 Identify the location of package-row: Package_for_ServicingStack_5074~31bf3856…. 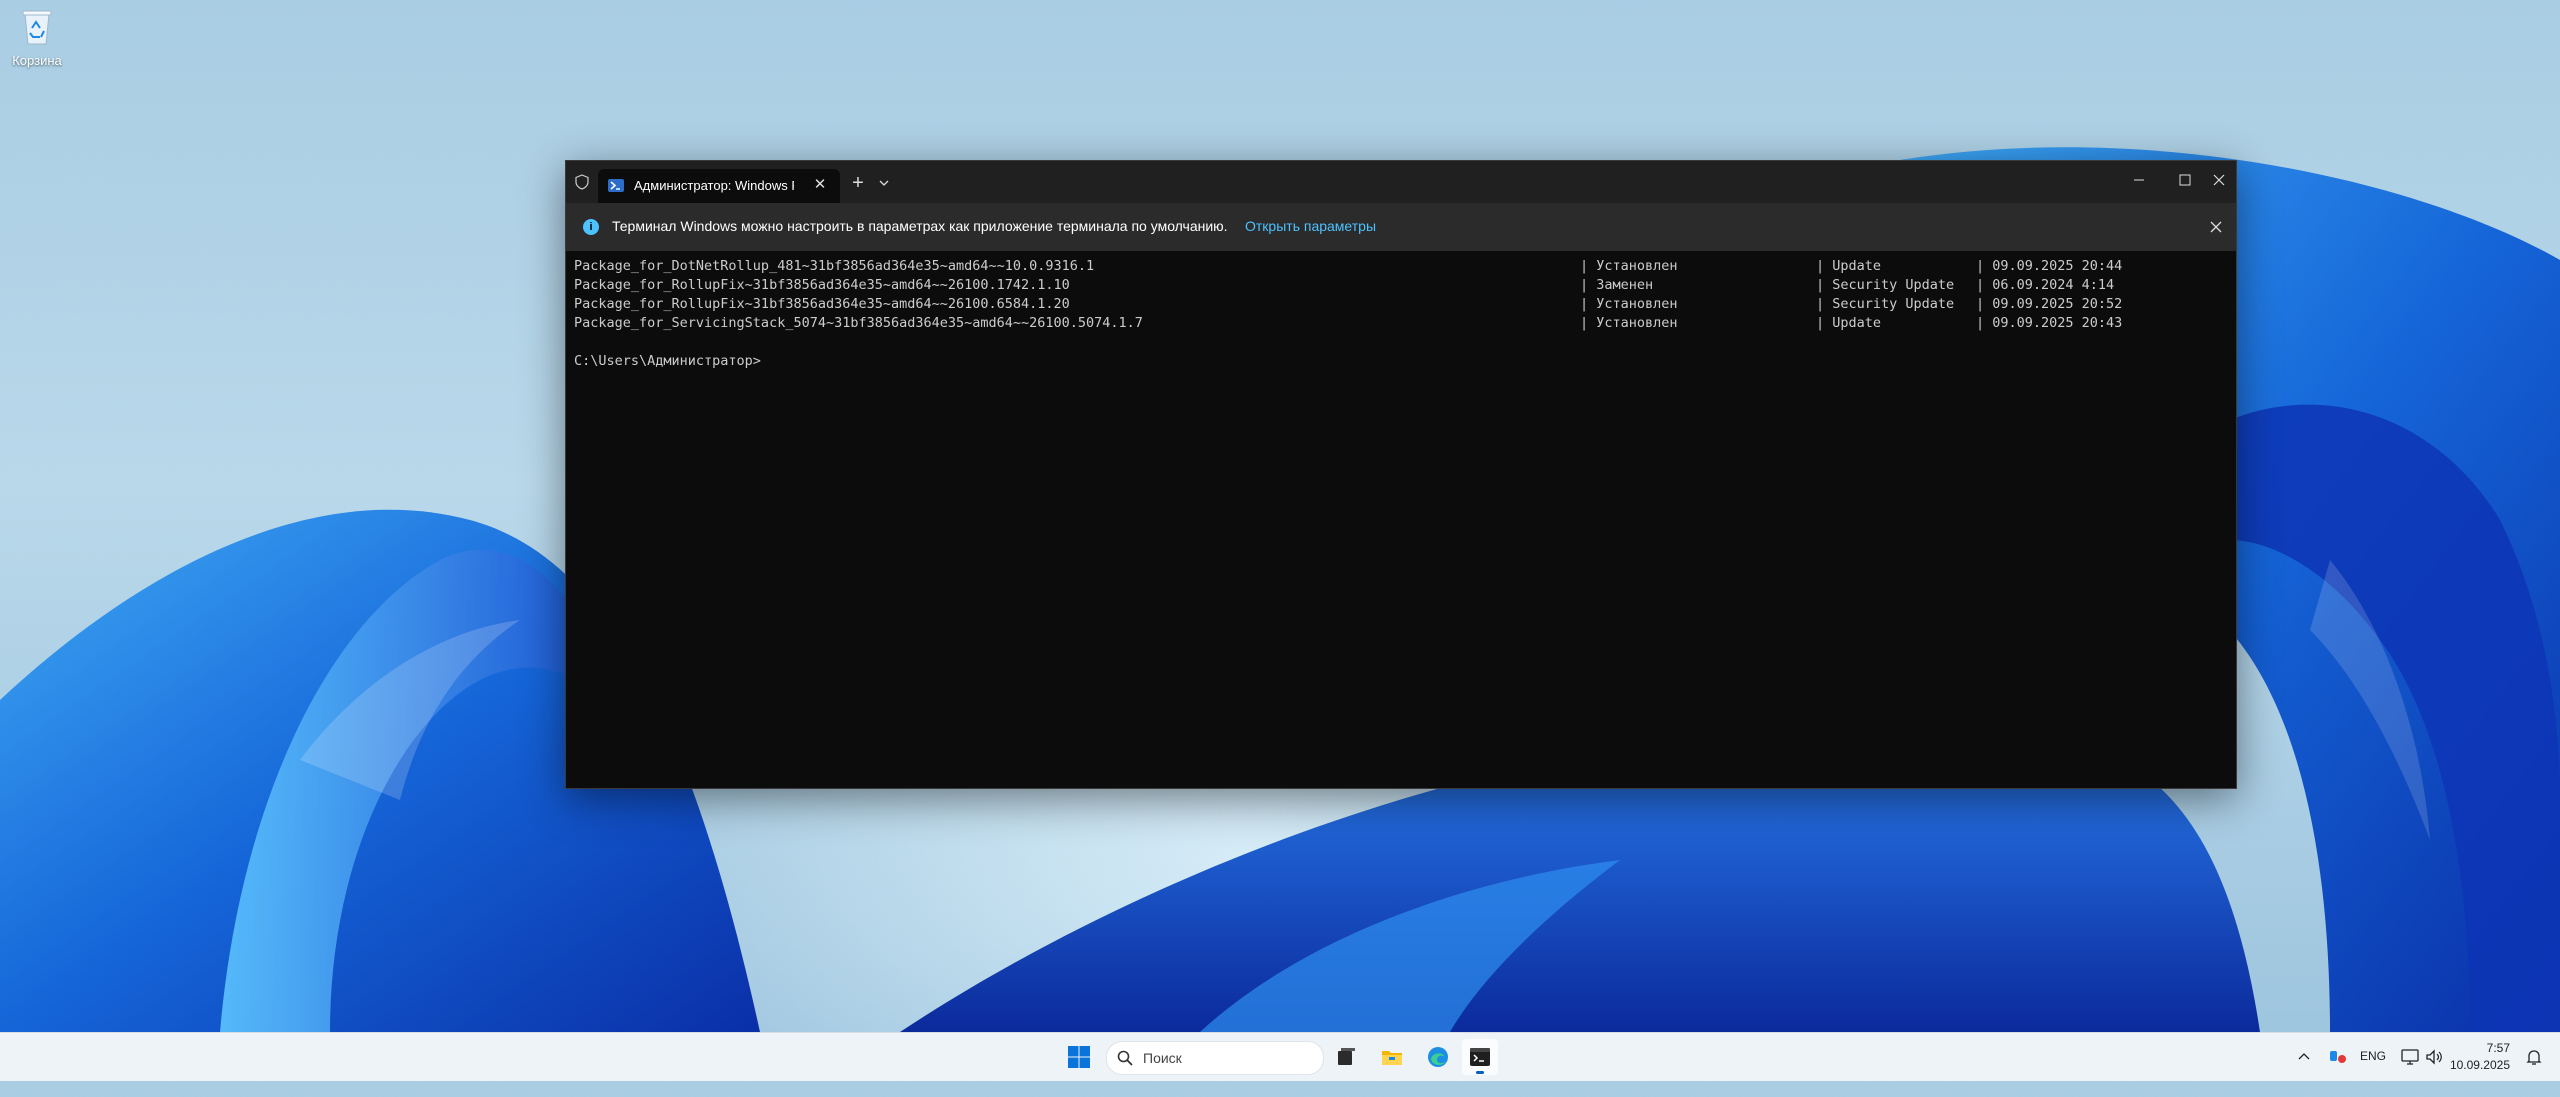
(1401, 323).